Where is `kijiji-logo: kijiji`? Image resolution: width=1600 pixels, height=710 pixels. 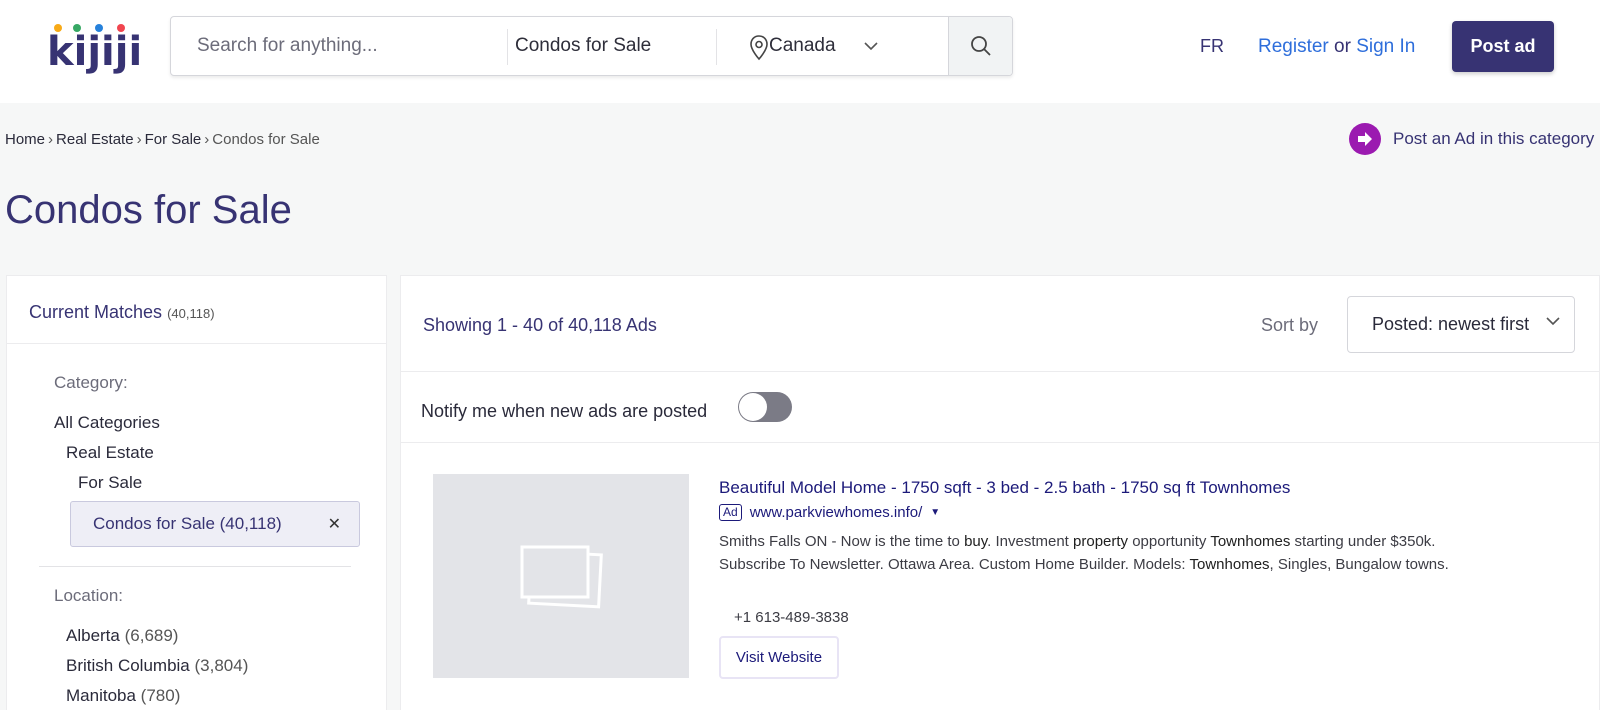 kijiji-logo: kijiji is located at coordinates (94, 46).